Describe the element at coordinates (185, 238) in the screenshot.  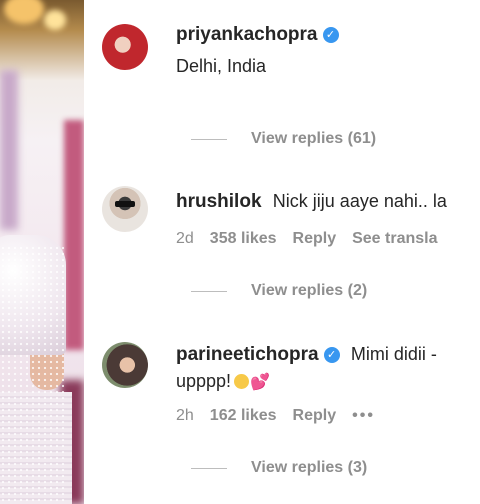
I see `comment-time: 2d` at that location.